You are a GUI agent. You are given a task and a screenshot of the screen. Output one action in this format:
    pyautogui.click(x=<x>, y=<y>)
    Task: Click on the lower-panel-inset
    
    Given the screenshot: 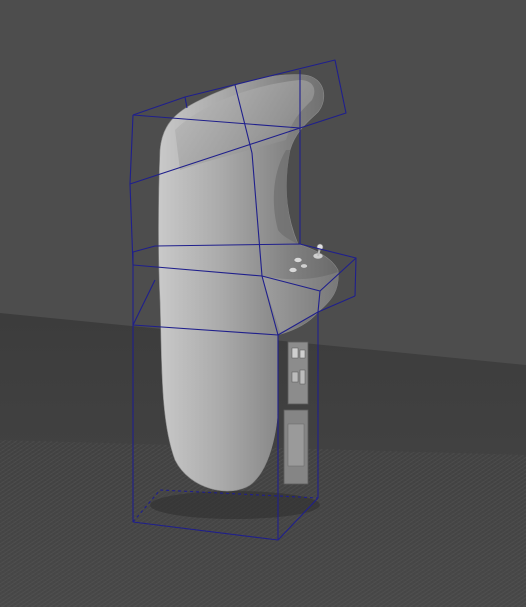 What is the action you would take?
    pyautogui.click(x=296, y=445)
    